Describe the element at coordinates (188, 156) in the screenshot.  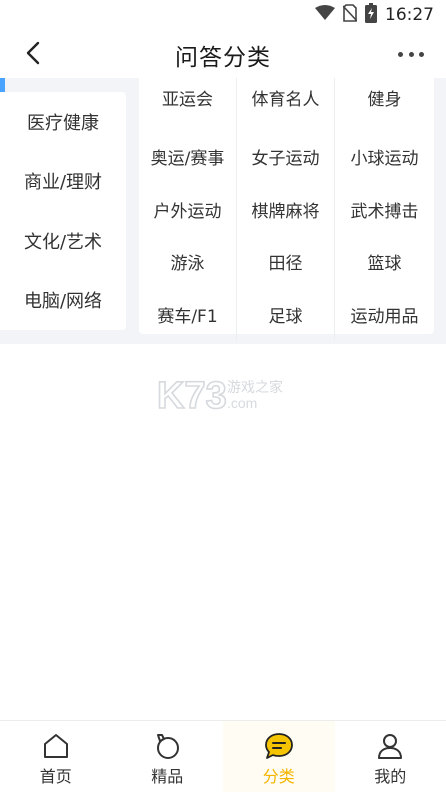
I see `subcategory-item: 奥运/赛事` at that location.